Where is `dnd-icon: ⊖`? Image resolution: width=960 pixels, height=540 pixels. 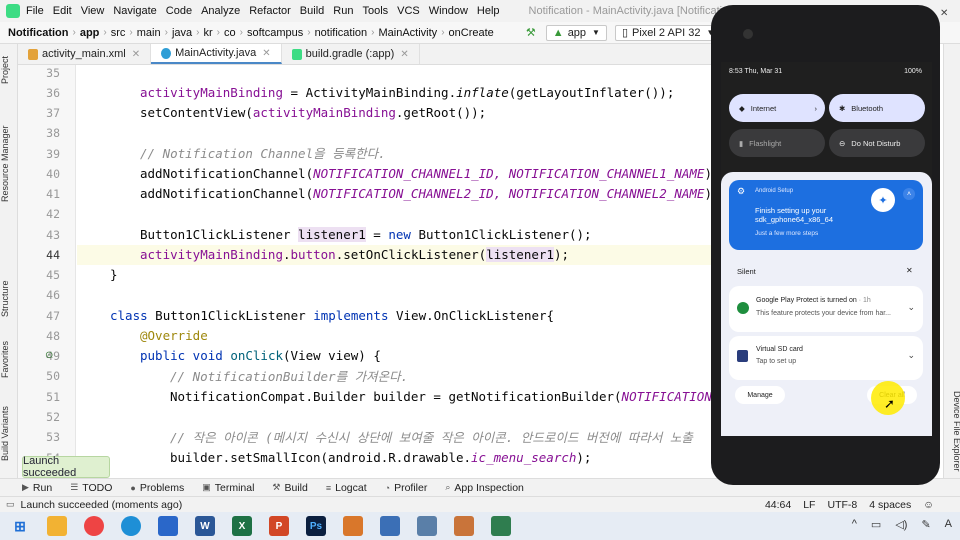
dnd-icon: ⊖ is located at coordinates (842, 143).